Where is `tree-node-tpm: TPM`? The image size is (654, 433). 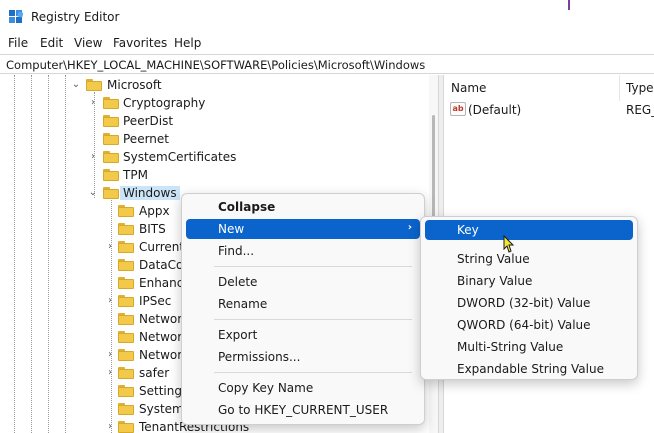
tree-node-tpm: TPM is located at coordinates (187, 175).